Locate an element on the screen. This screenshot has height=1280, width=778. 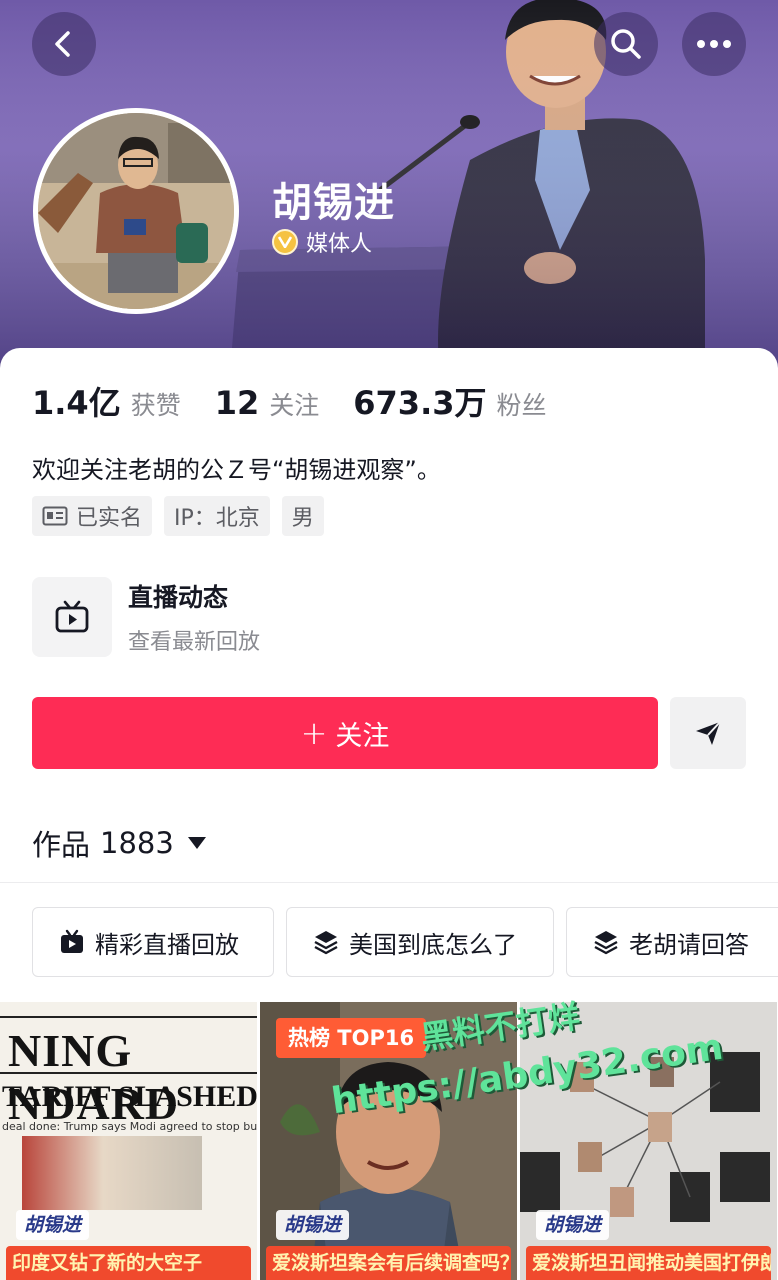
live-icon-box is located at coordinates (72, 617).